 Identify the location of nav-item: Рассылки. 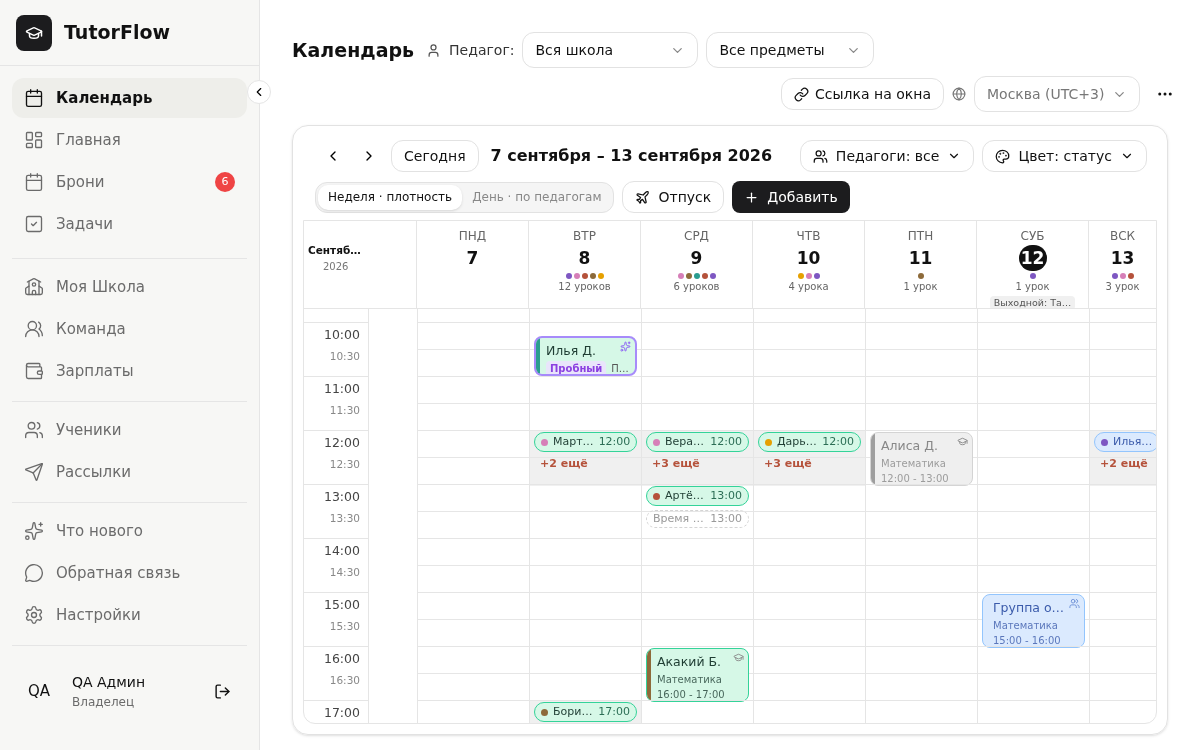
(129, 472).